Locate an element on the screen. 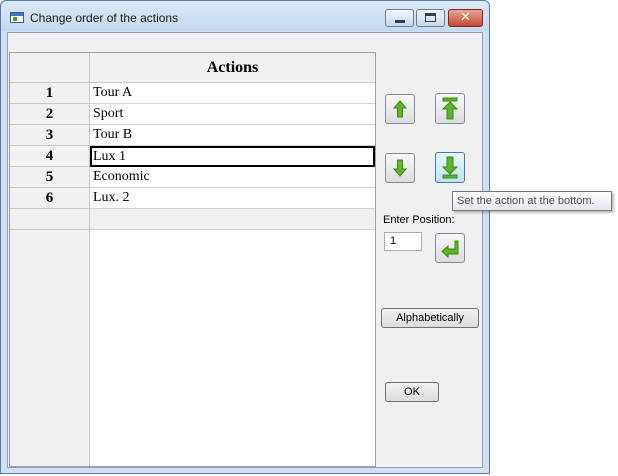 The width and height of the screenshot is (618, 476). table-row: 6 Lux. 2 is located at coordinates (192, 198).